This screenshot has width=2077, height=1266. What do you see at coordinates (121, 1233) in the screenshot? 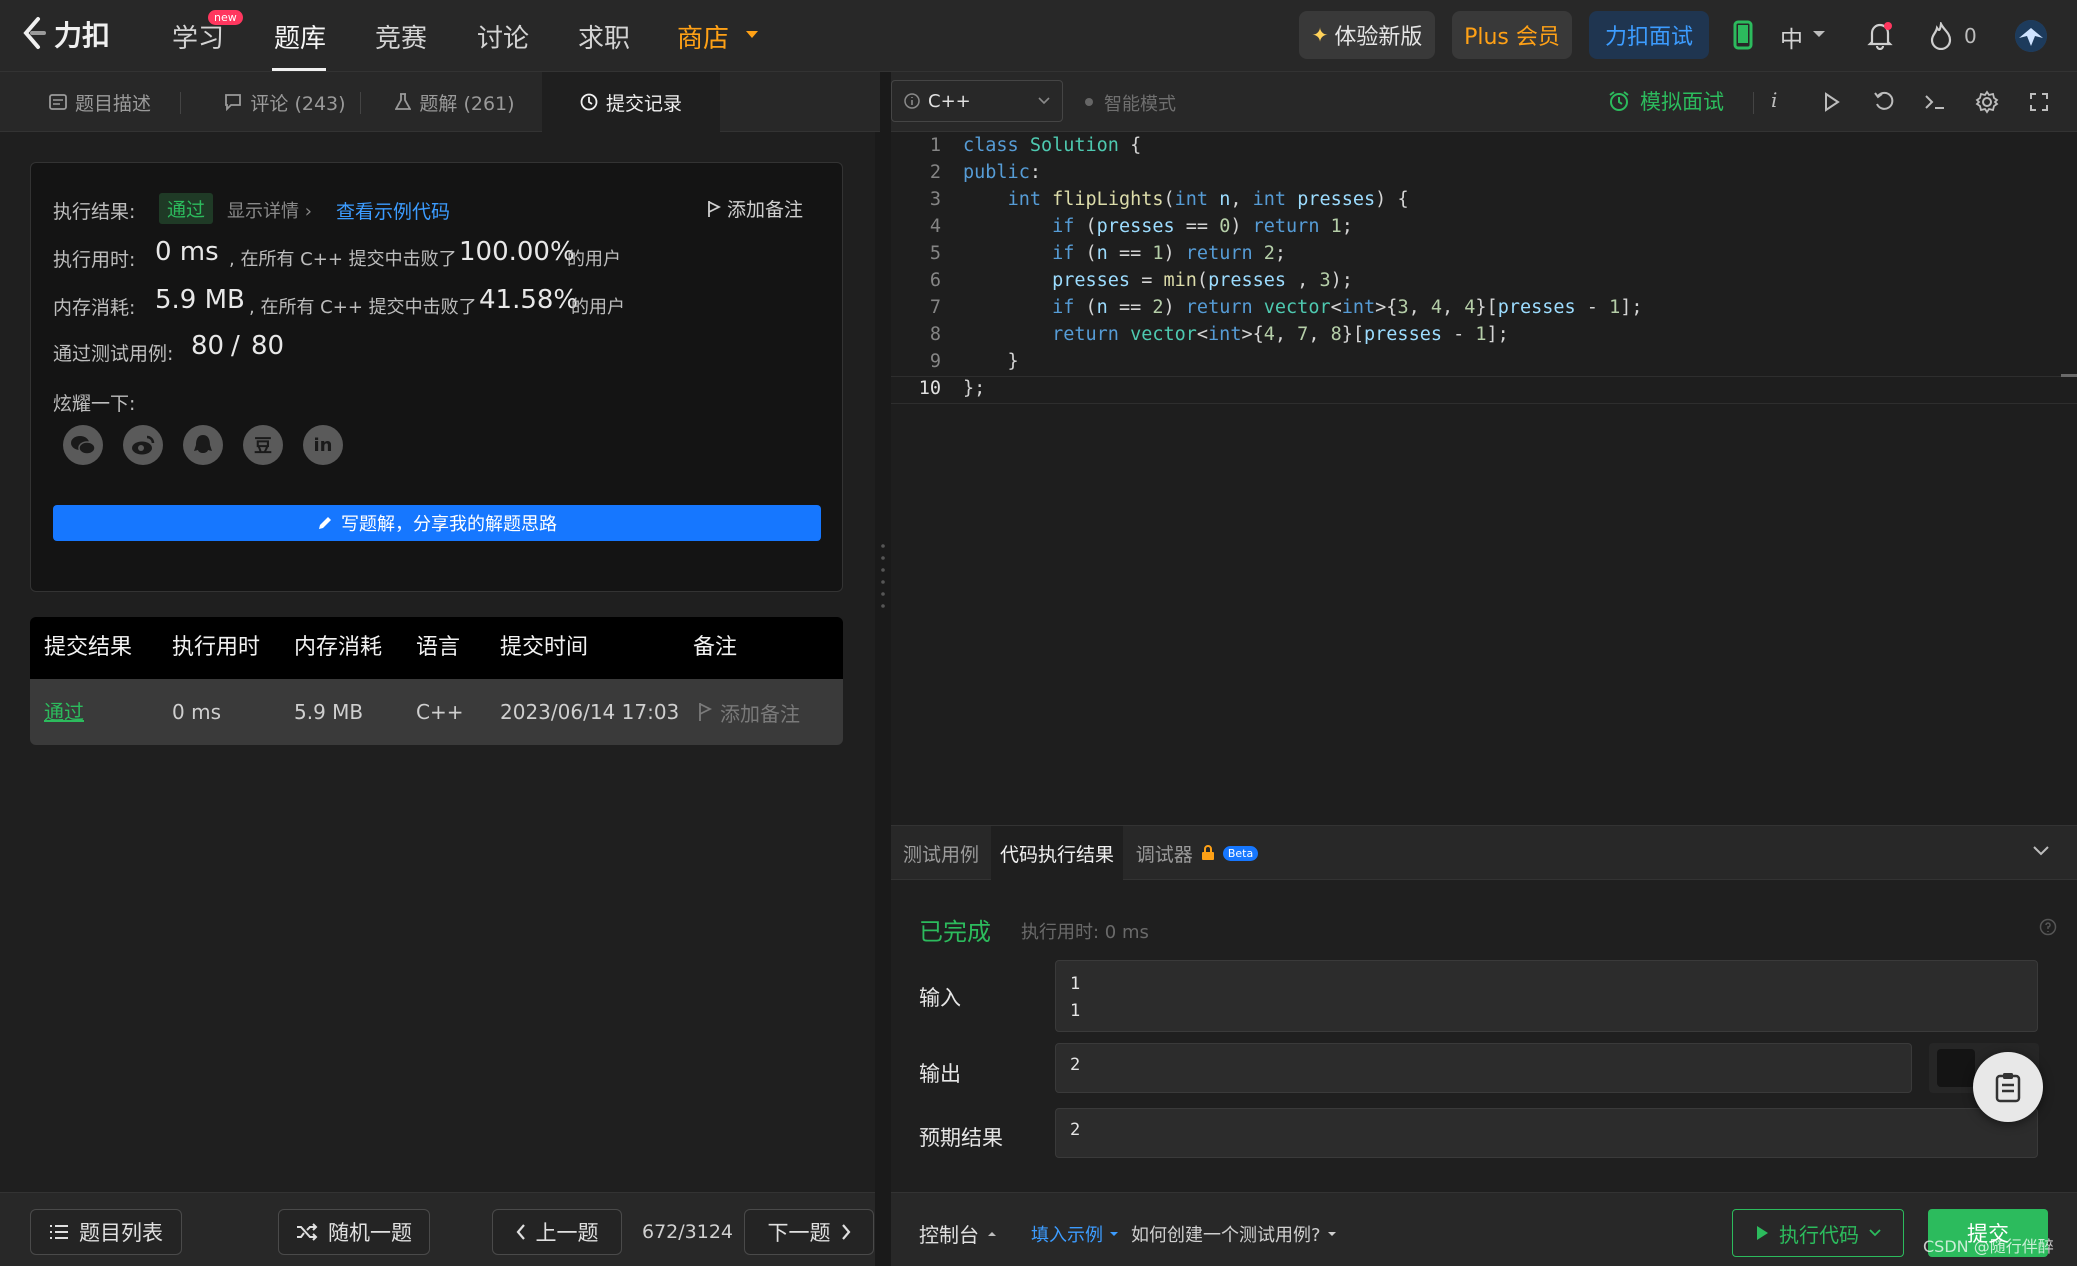
I see `problem-list-label: 题目列表` at bounding box center [121, 1233].